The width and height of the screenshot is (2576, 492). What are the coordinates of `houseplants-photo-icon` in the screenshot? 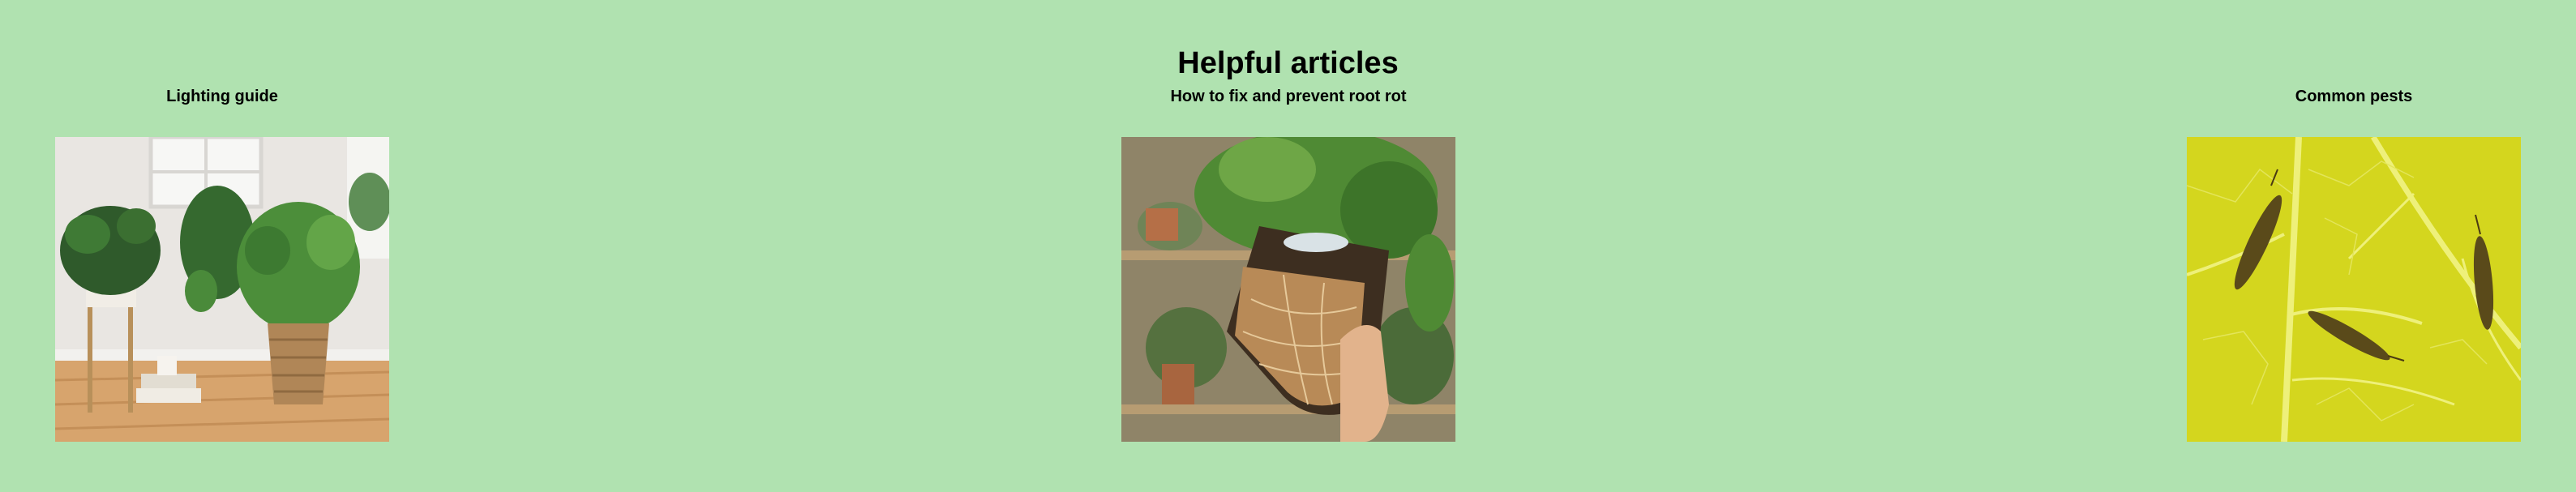 It's located at (222, 289).